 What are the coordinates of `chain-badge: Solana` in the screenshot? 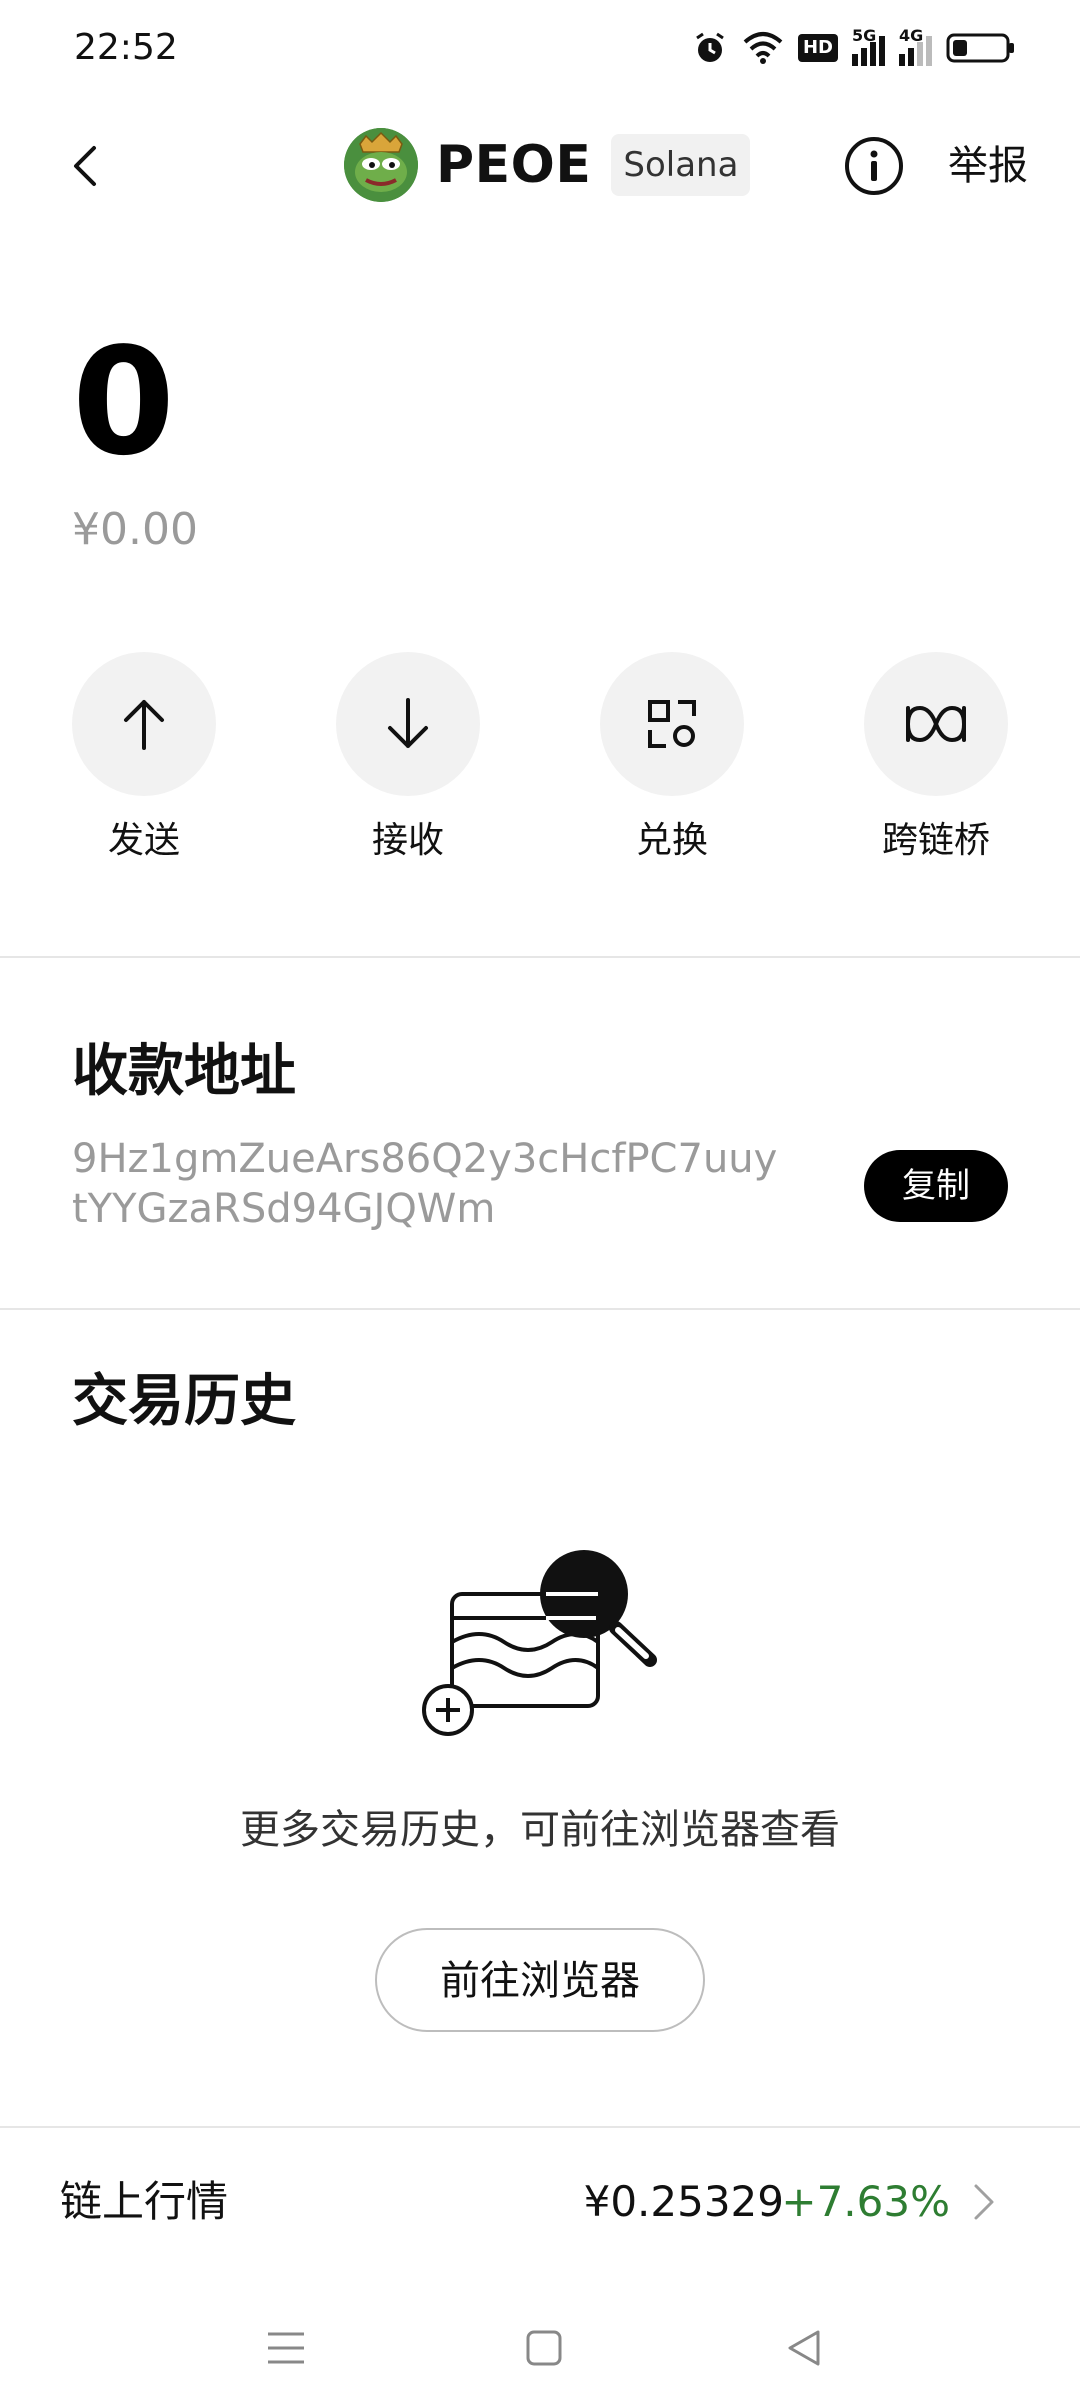 It's located at (681, 165).